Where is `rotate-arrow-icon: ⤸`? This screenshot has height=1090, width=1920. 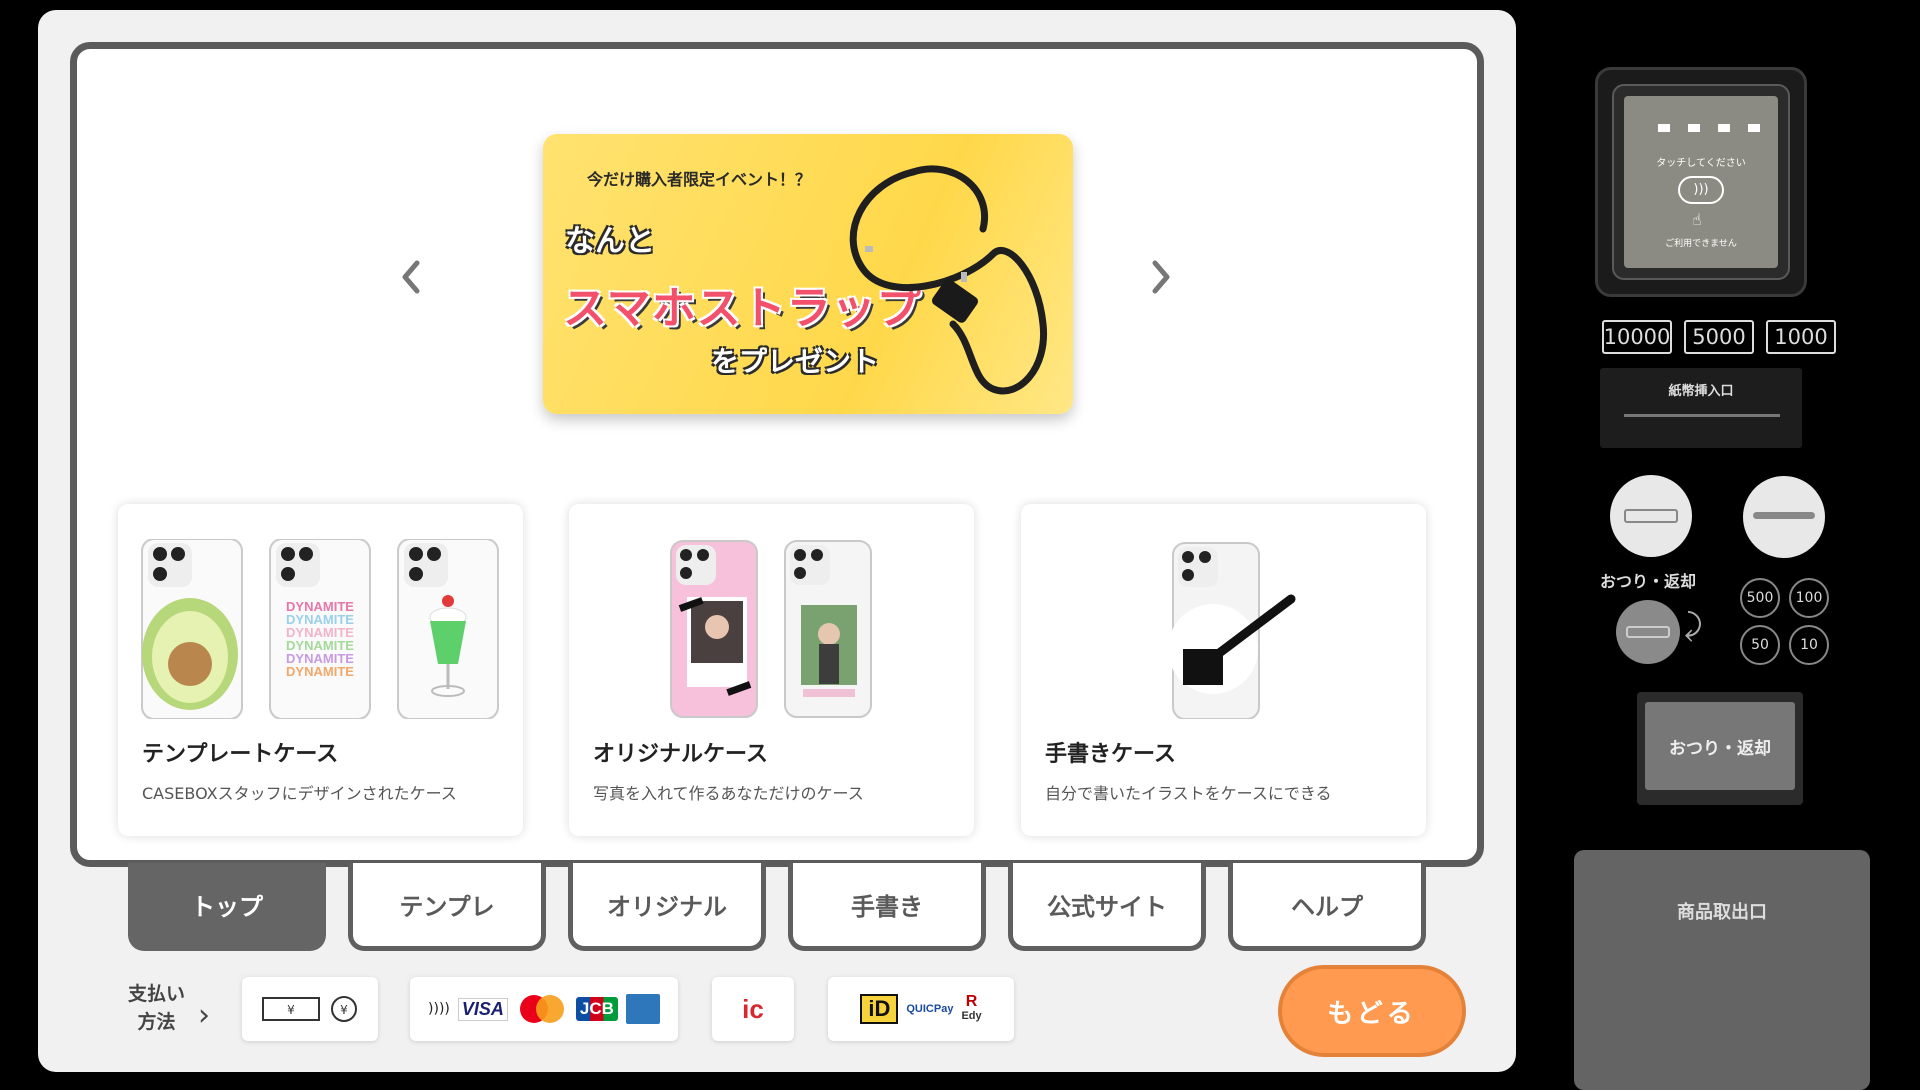
rotate-arrow-icon: ⤸ is located at coordinates (1693, 625).